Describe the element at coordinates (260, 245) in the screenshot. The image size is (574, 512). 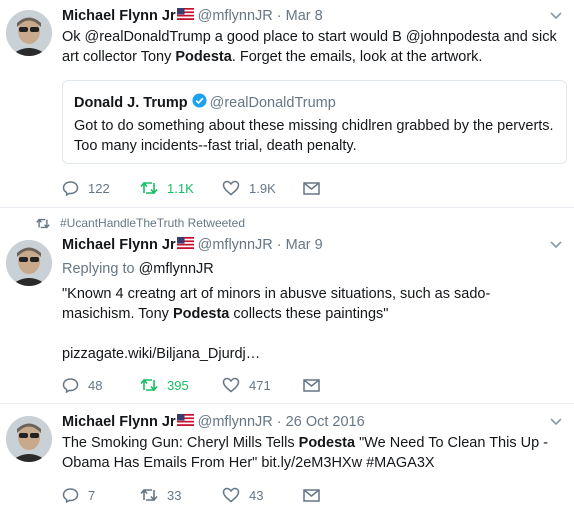
I see `handle-and-time: @mflynnJR · Mar 9` at that location.